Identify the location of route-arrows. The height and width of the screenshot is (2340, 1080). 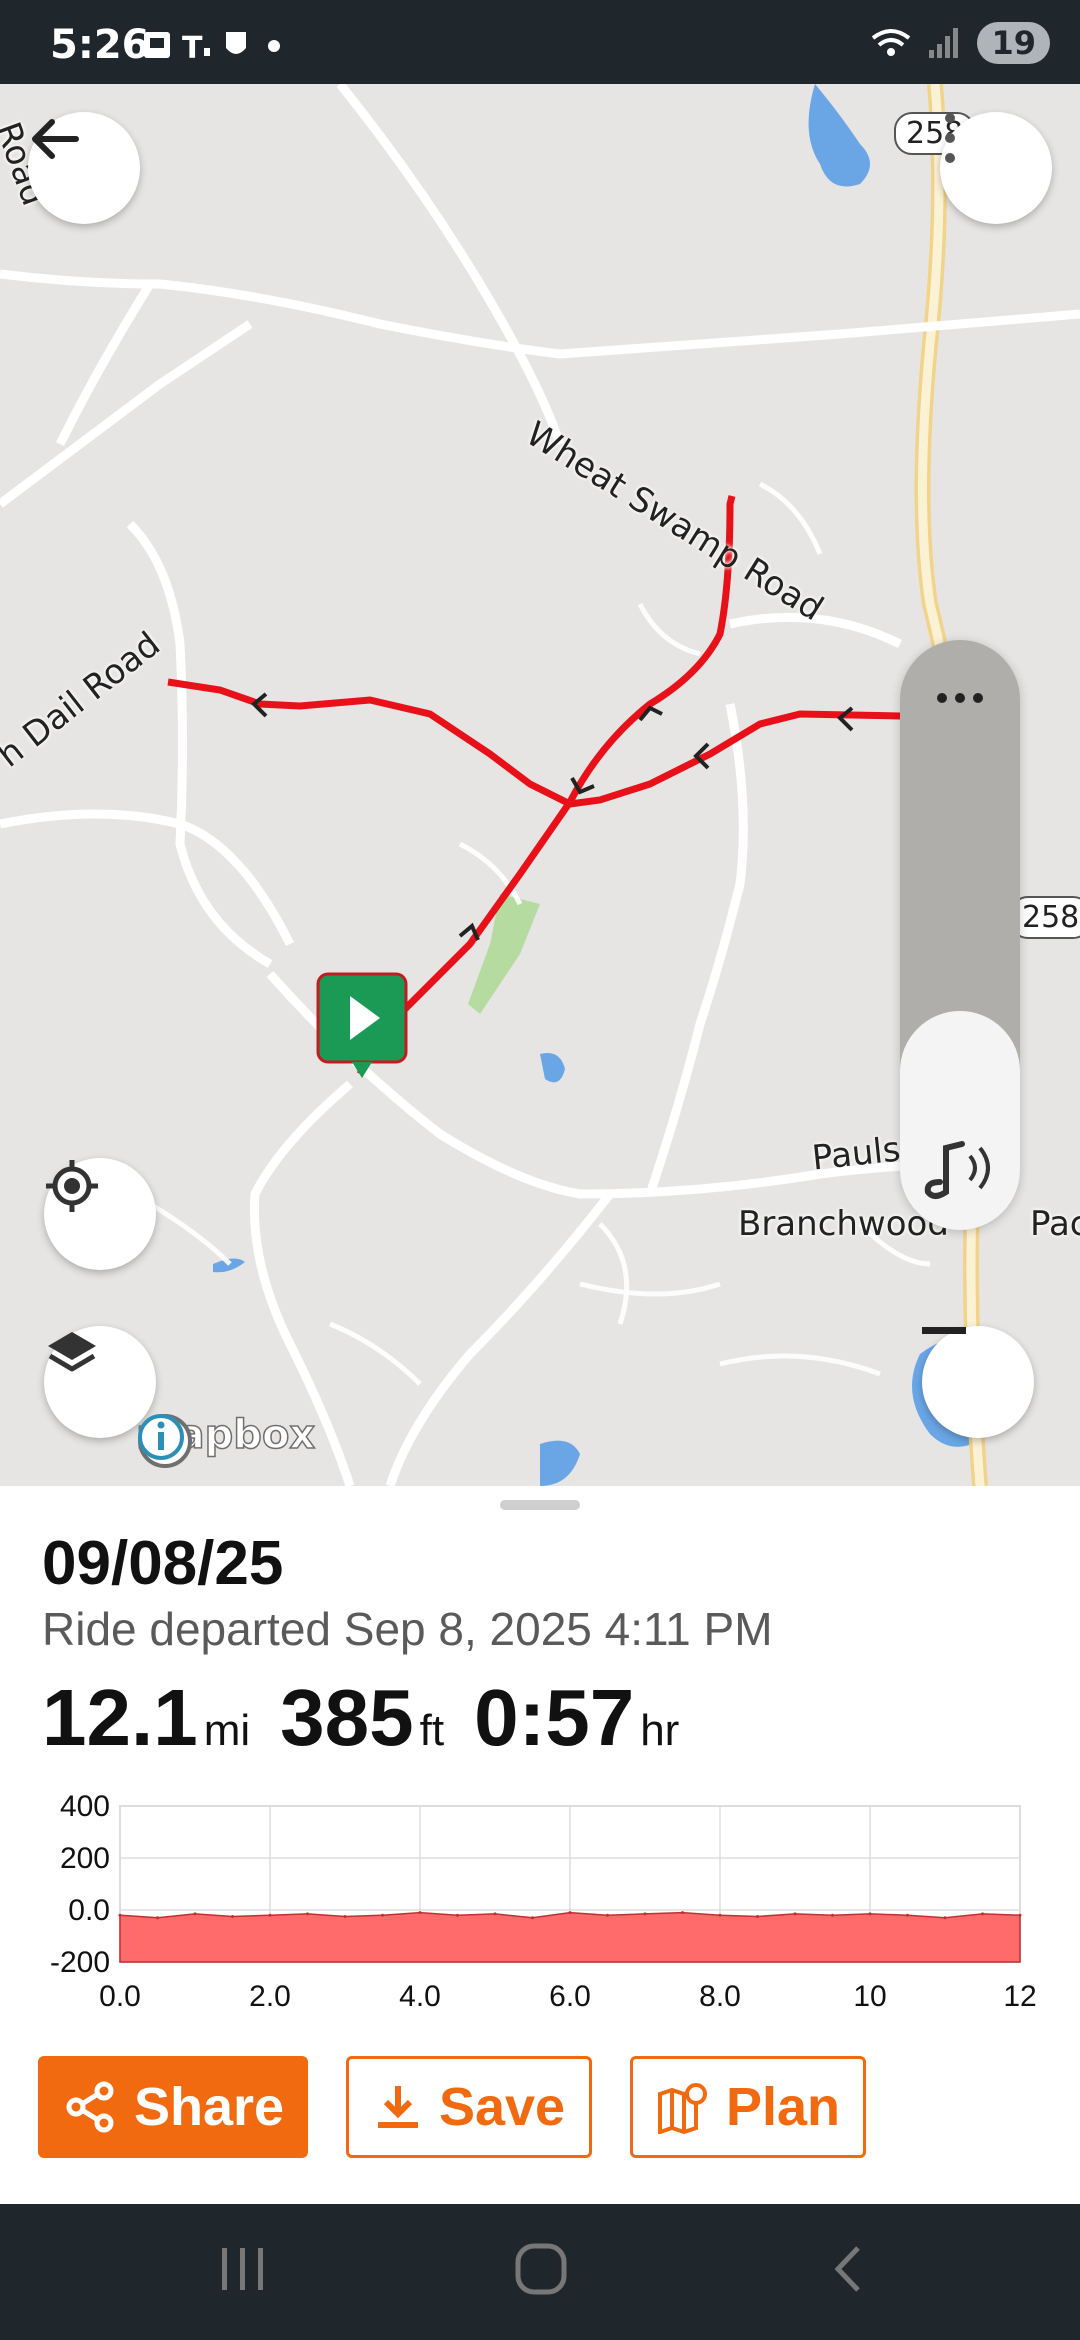
(552, 816).